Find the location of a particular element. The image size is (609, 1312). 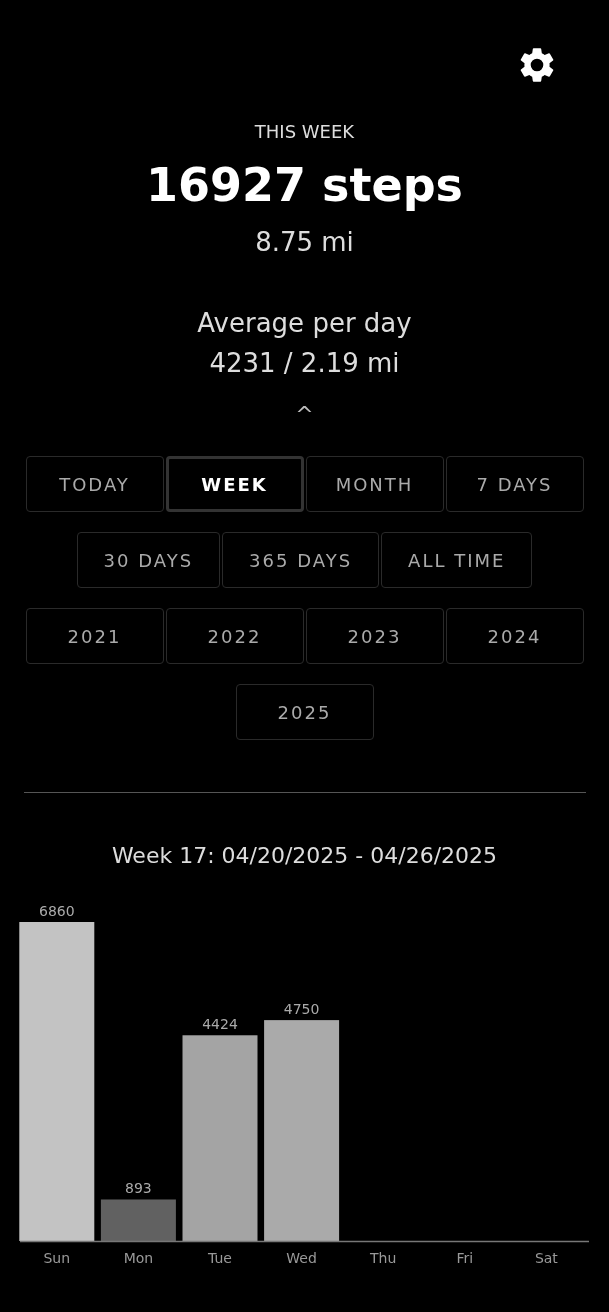

day-label: Wed is located at coordinates (301, 1258).